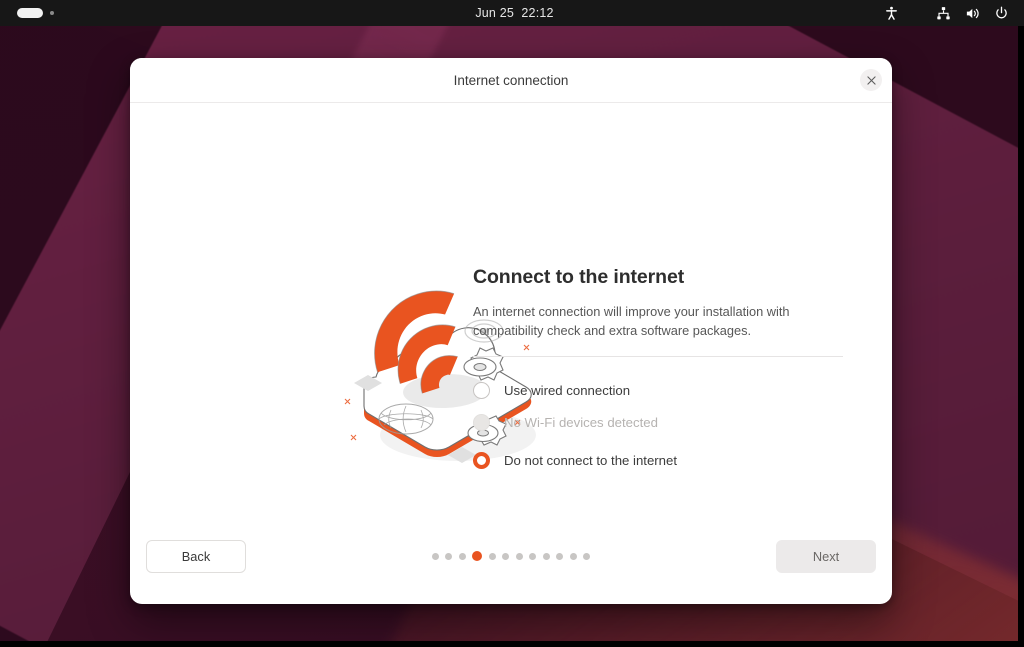 The height and width of the screenshot is (647, 1024). I want to click on window-footer: Back Next, so click(511, 563).